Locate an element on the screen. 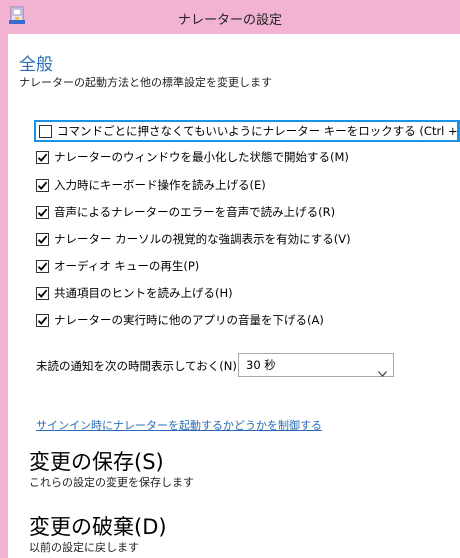  option-label: オーディオ キューの再生(P) is located at coordinates (127, 266).